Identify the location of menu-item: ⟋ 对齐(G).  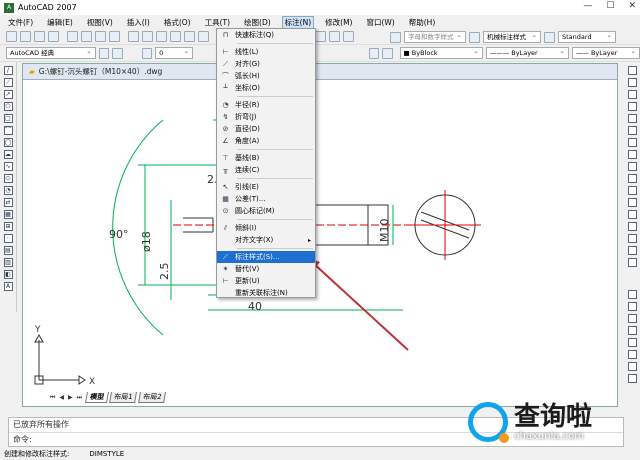
(266, 64).